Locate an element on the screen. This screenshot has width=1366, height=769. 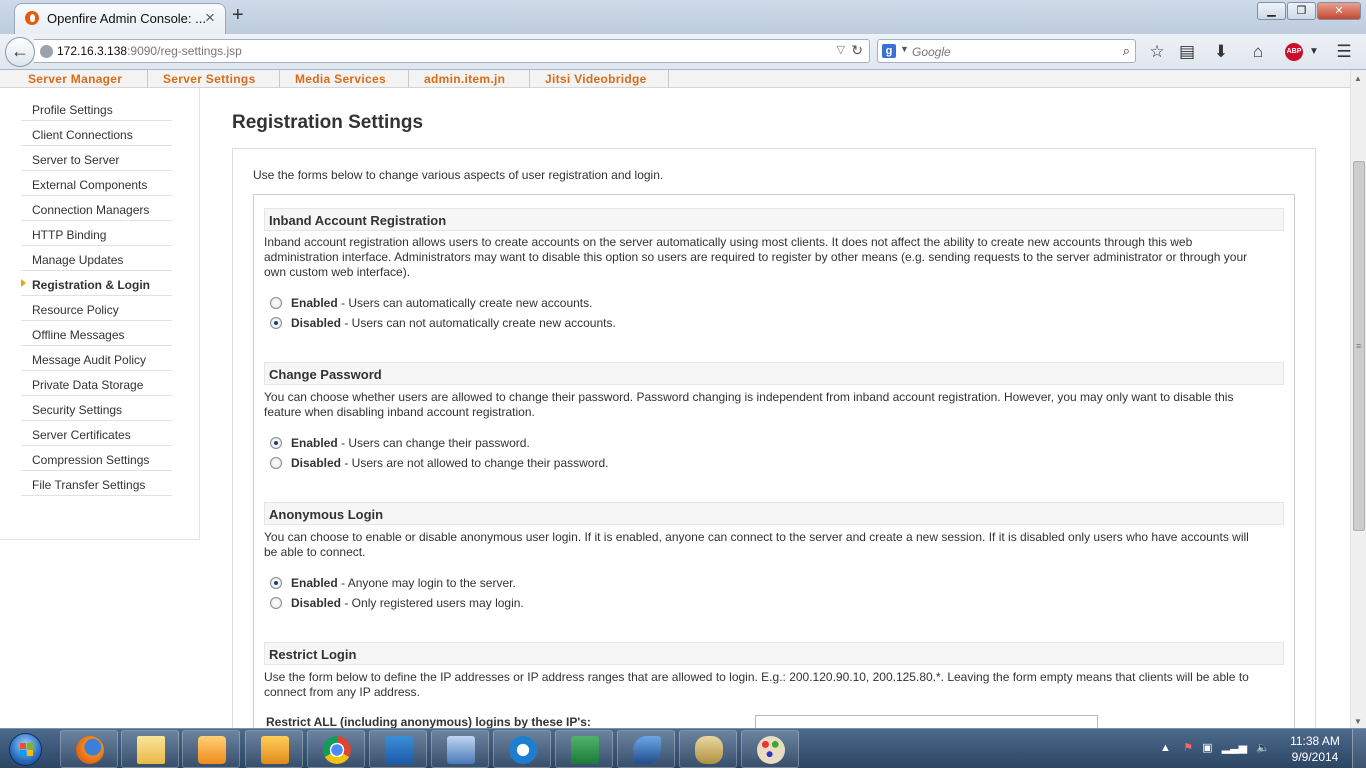
chrome-icon is located at coordinates (337, 750).